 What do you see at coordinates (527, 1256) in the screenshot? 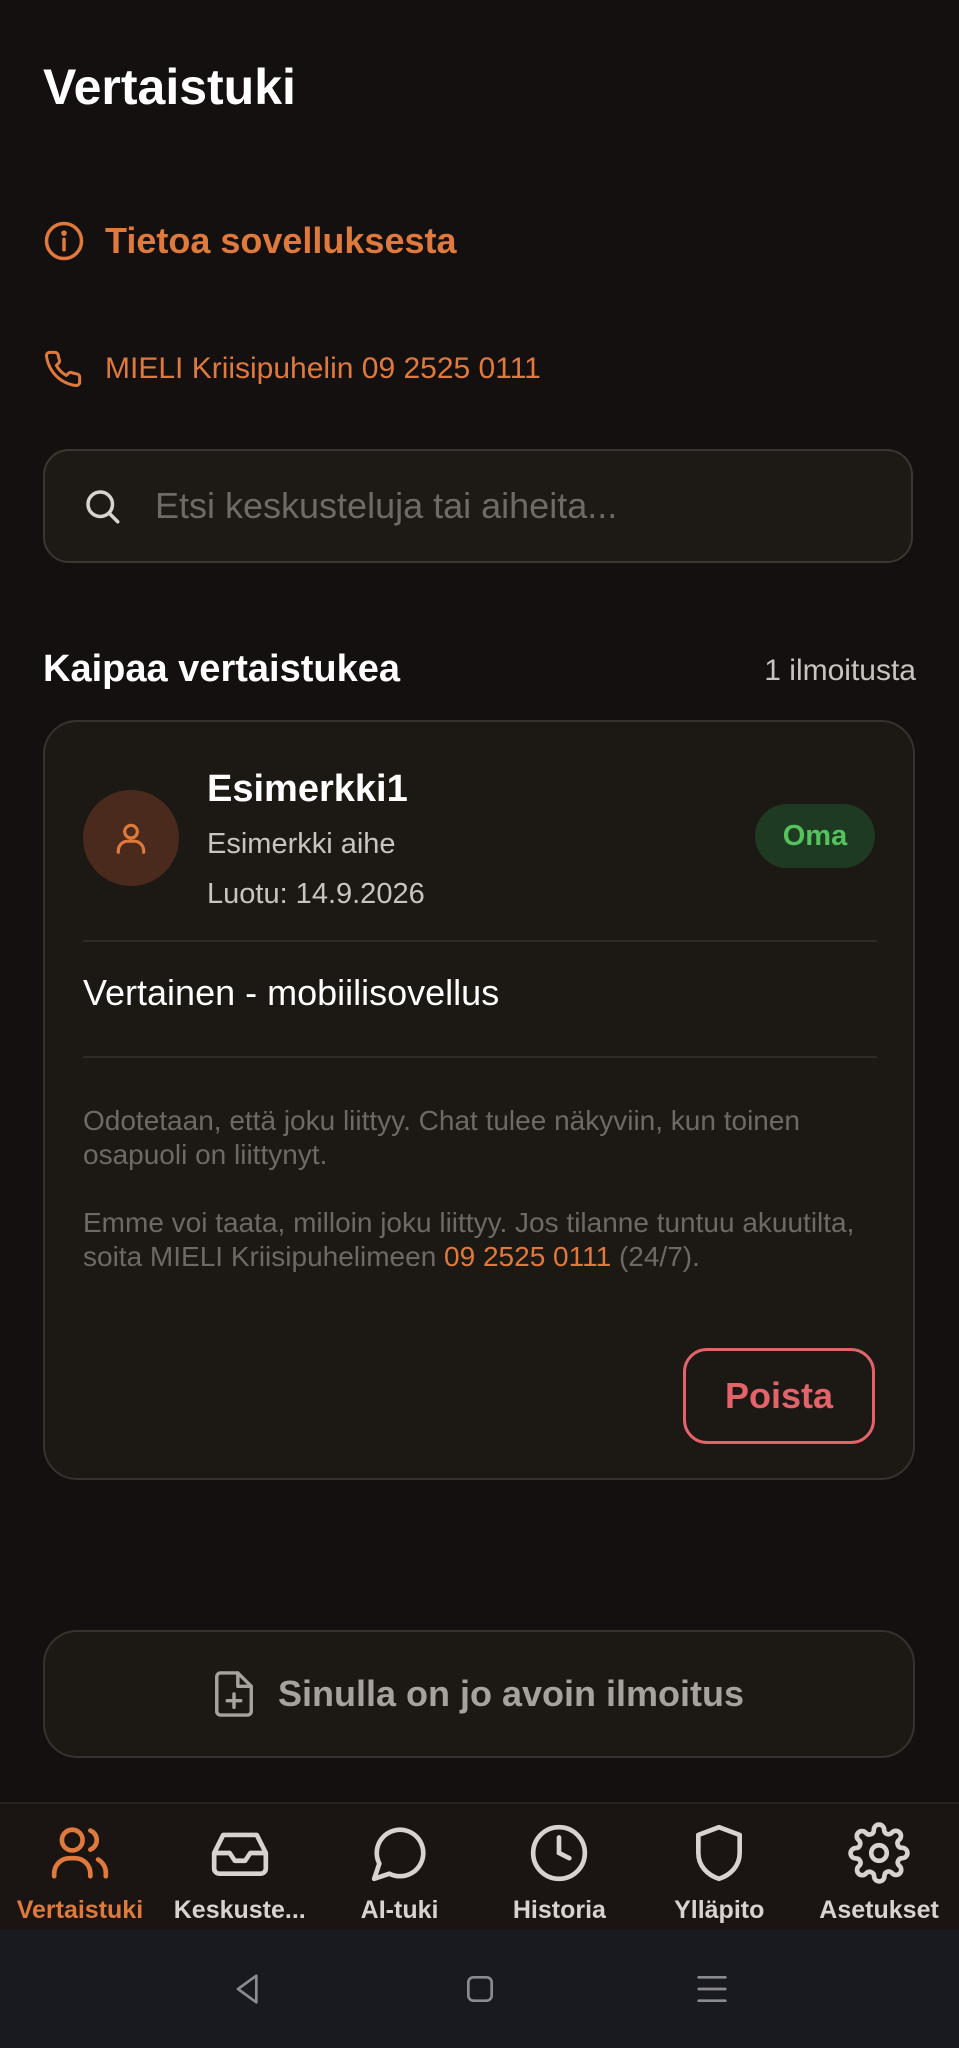
I see `crisis-phone-number: 09 2525 0111` at bounding box center [527, 1256].